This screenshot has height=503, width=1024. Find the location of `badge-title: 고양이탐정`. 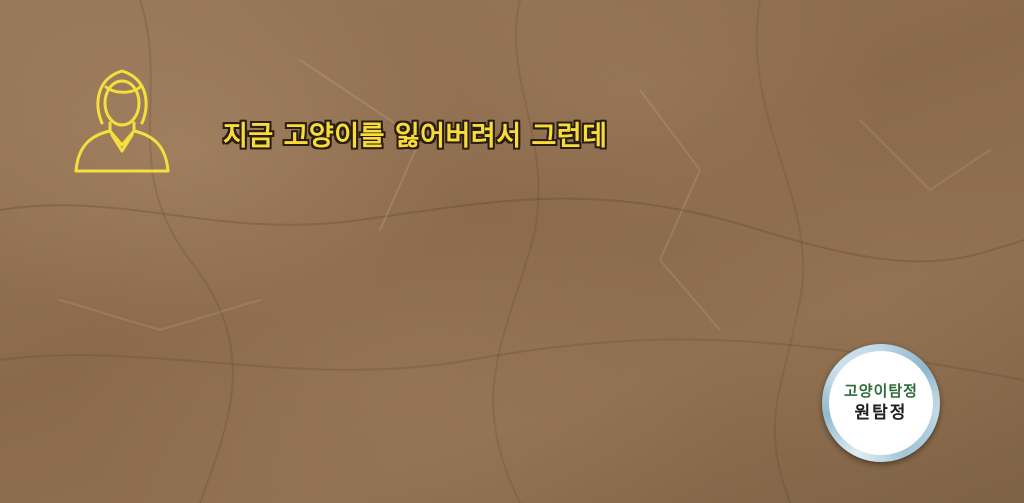

badge-title: 고양이탐정 is located at coordinates (880, 391).